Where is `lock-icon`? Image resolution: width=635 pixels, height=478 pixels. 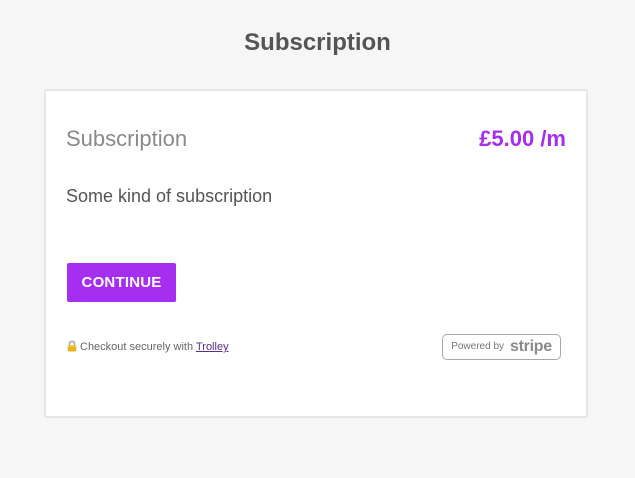
lock-icon is located at coordinates (72, 346).